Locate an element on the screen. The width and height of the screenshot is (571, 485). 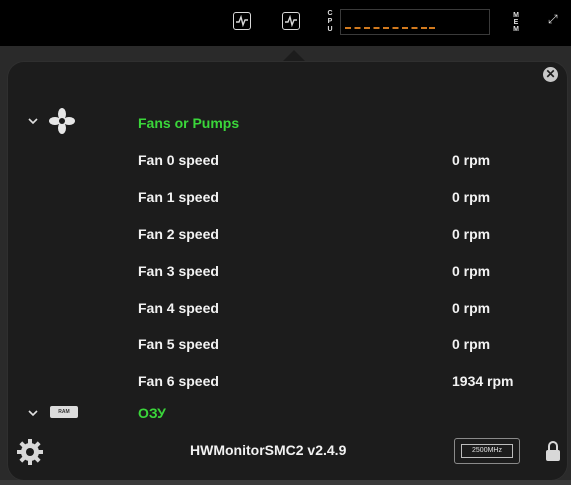
cpu-frequency-badge: 2500MHz is located at coordinates (487, 451).